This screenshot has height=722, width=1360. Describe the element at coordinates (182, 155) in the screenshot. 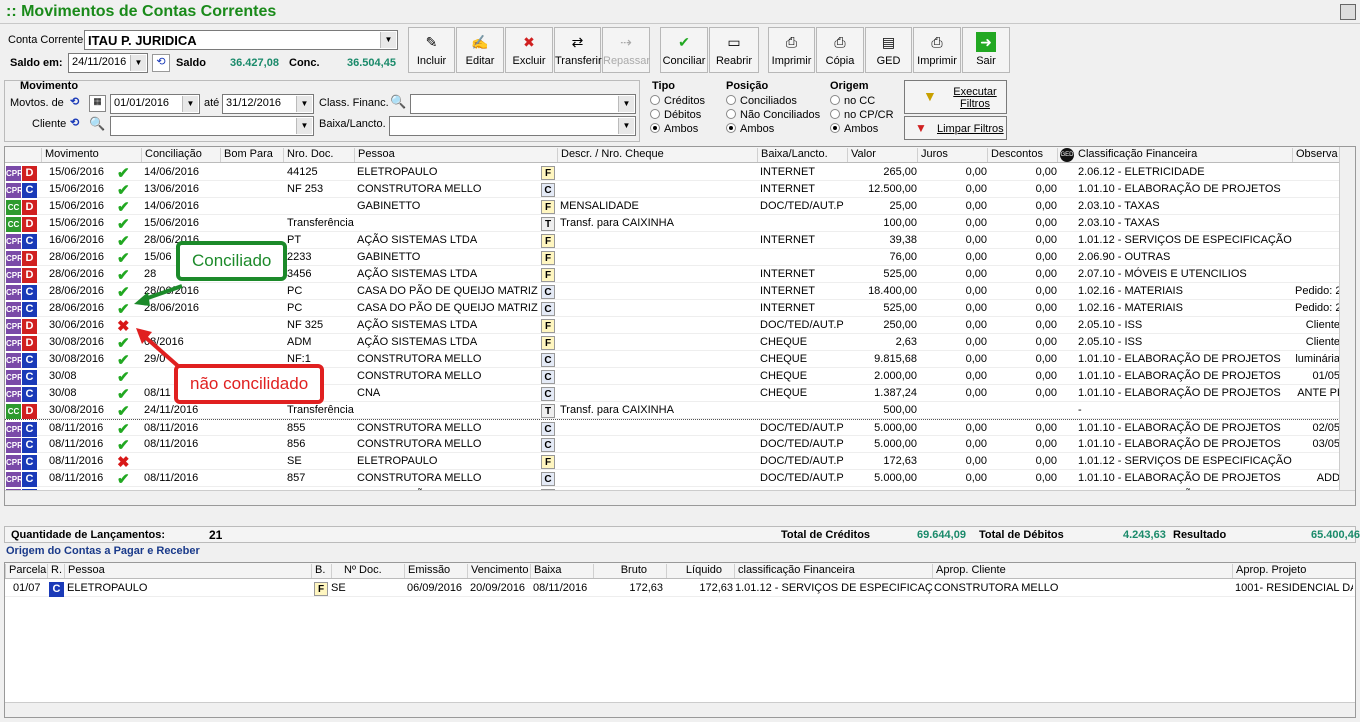

I see `col-conciliacao: Conciliação` at that location.